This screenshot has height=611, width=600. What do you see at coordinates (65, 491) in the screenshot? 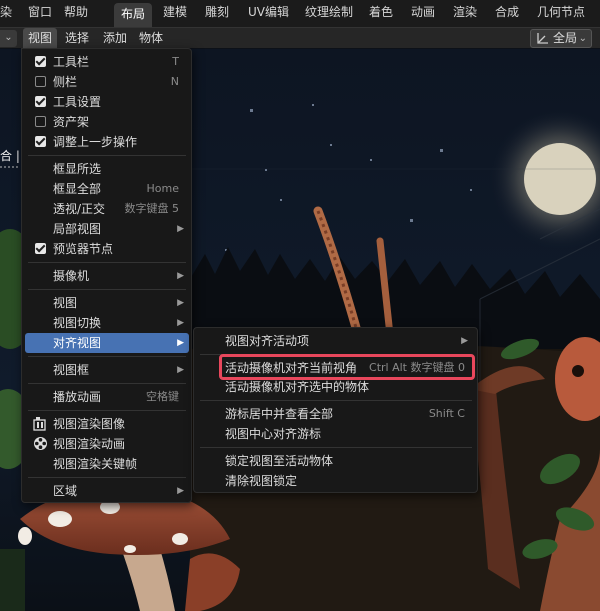
I see `menu-item-label: 区域` at bounding box center [65, 491].